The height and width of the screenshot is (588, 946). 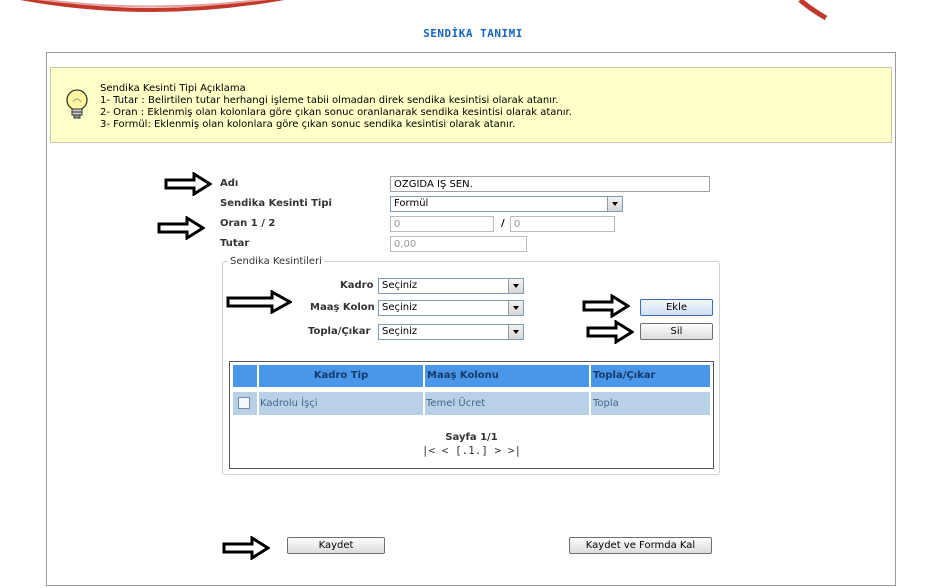 What do you see at coordinates (471, 450) in the screenshot?
I see `pager-nav: |< < [.1.] > >|` at bounding box center [471, 450].